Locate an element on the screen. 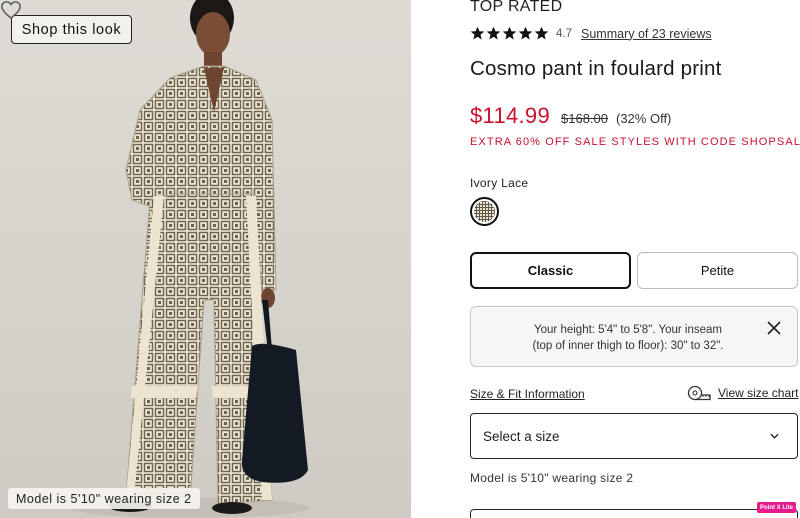  chevron-down-icon is located at coordinates (774, 436).